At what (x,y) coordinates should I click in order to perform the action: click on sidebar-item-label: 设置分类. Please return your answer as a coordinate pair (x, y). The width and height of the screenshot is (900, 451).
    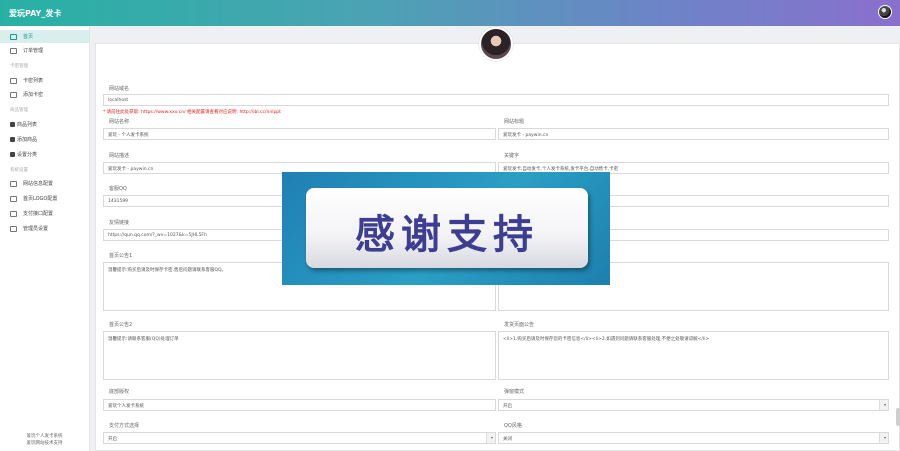
    Looking at the image, I should click on (27, 155).